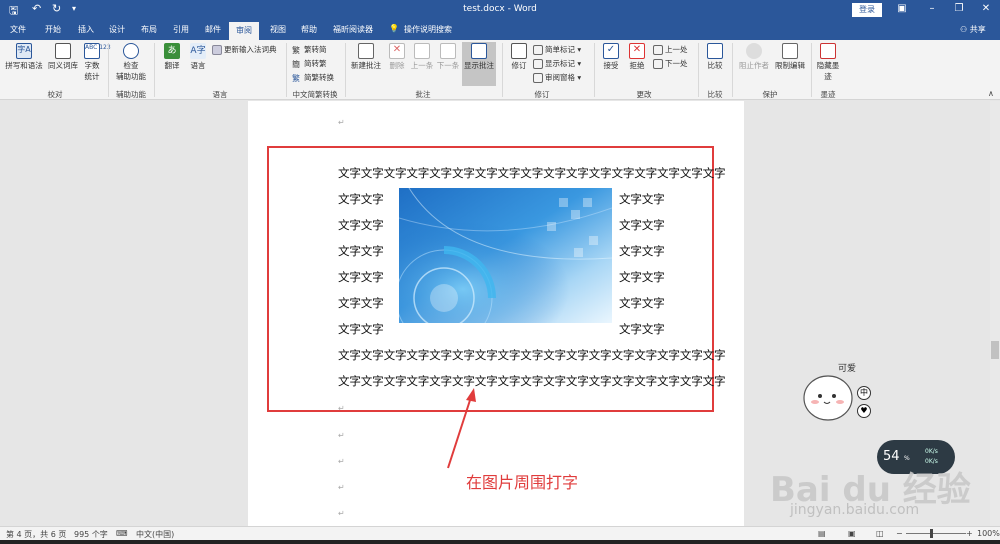 The image size is (1000, 544). What do you see at coordinates (86, 29) in the screenshot?
I see `tab-insert: 插入` at bounding box center [86, 29].